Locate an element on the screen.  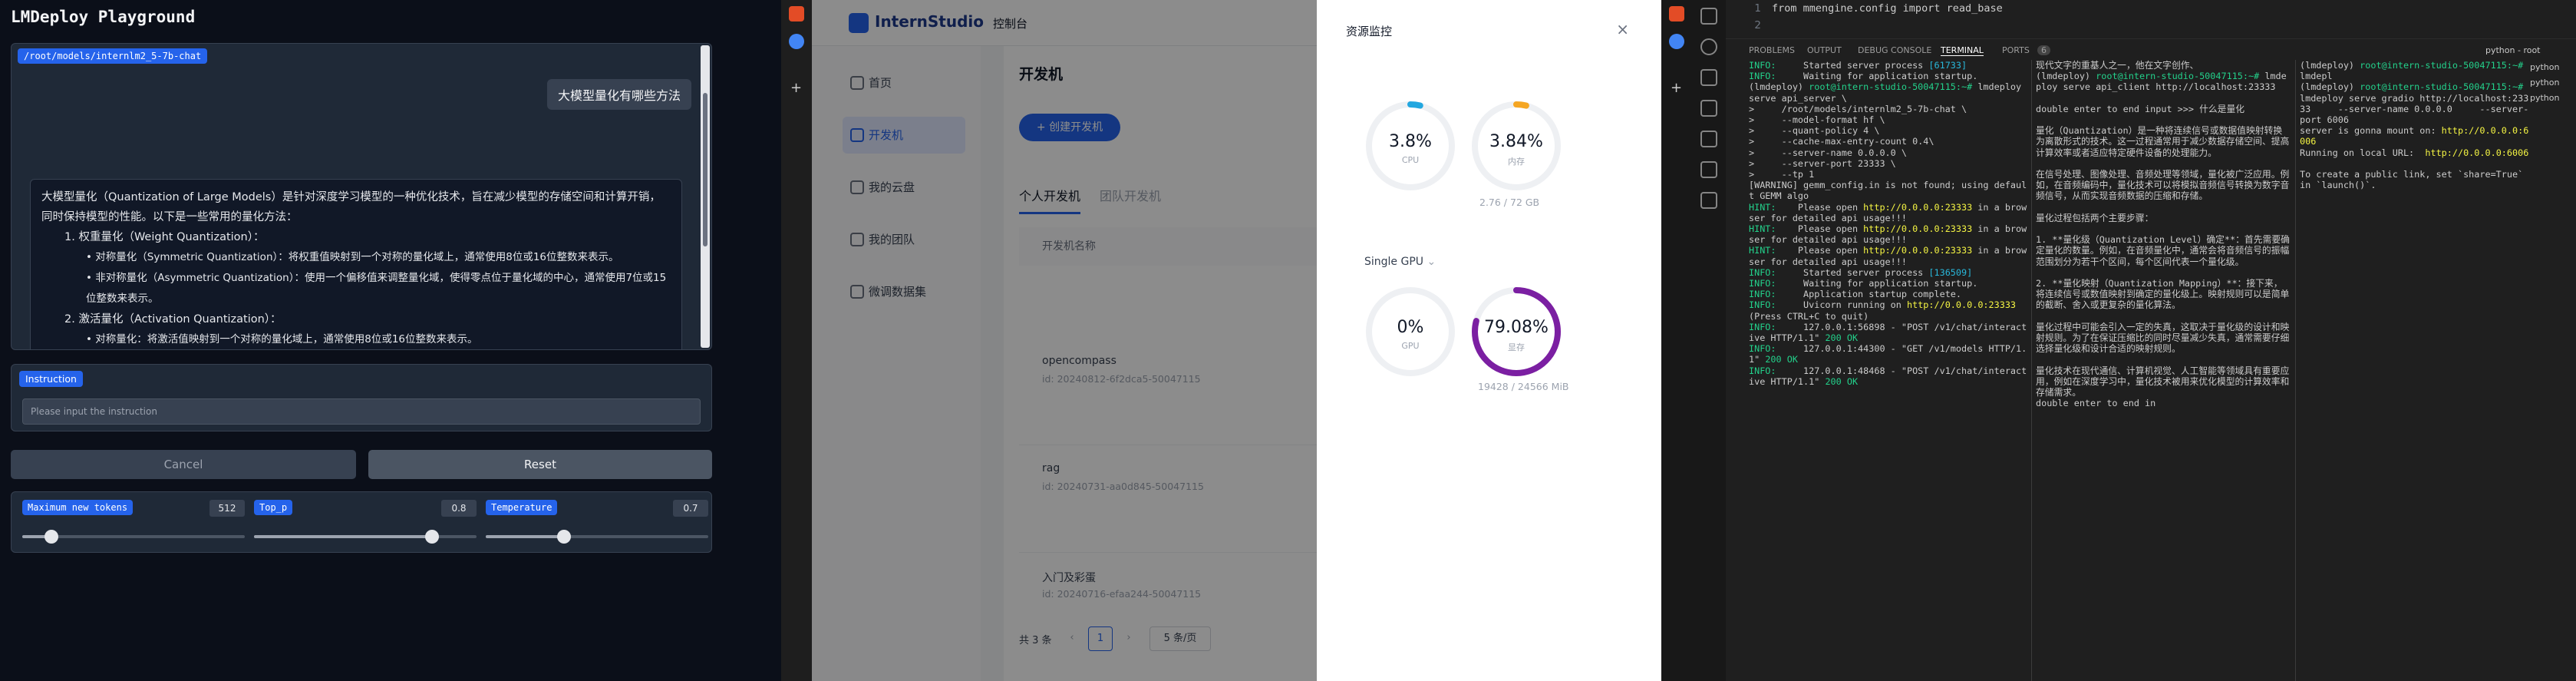
mem-value: 3.84% is located at coordinates (1516, 141).